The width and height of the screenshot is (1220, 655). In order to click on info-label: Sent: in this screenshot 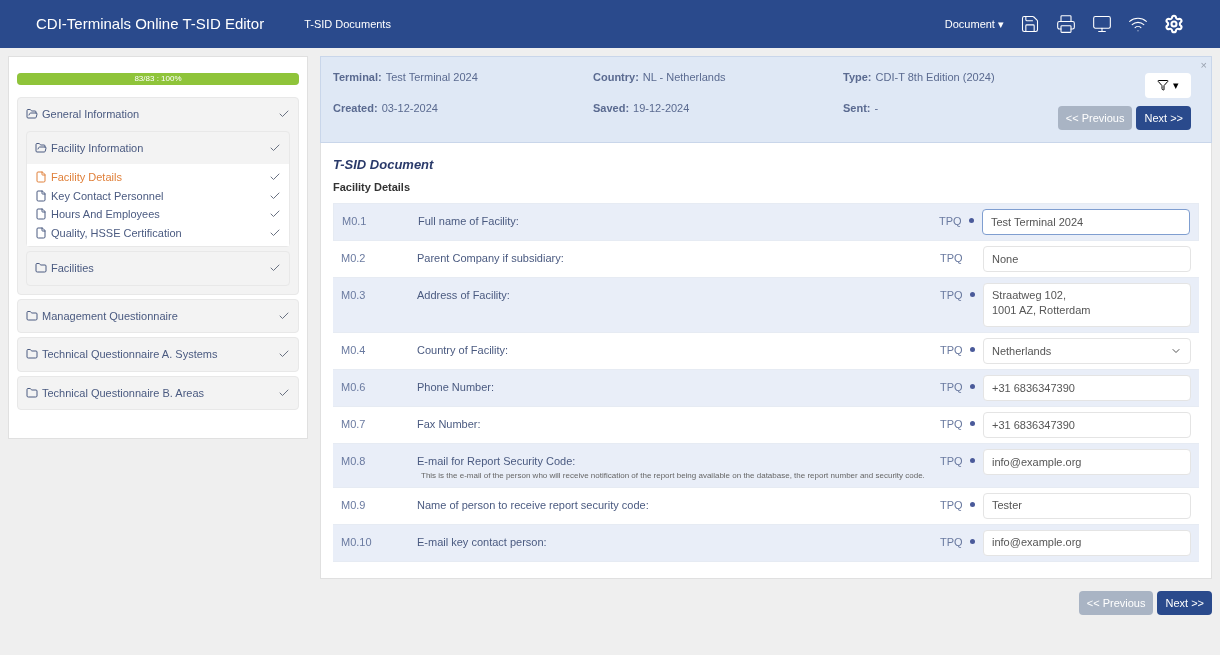, I will do `click(857, 108)`.